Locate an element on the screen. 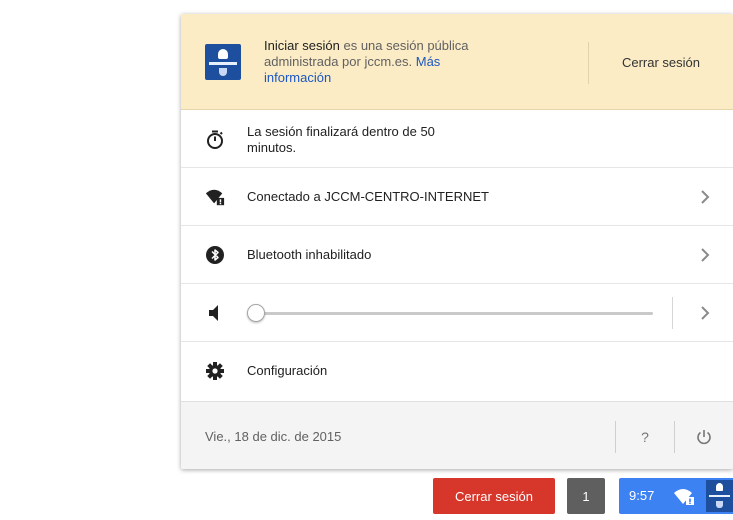 The width and height of the screenshot is (733, 520). network-label: Conectado a JCCM-CENTRO-INTERNET is located at coordinates (368, 196).